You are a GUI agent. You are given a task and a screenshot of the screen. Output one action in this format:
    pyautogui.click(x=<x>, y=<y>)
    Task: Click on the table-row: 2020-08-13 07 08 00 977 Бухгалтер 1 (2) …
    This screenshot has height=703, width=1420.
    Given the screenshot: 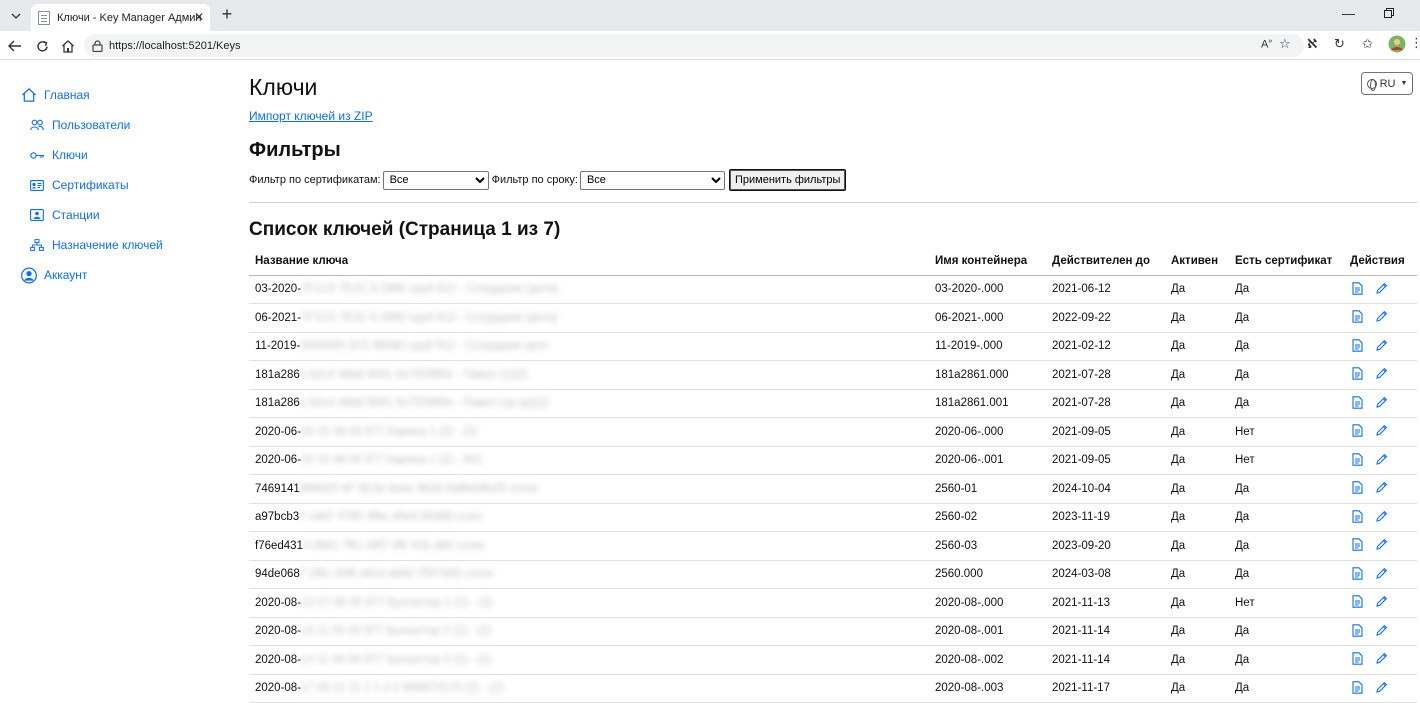 What is the action you would take?
    pyautogui.click(x=833, y=603)
    